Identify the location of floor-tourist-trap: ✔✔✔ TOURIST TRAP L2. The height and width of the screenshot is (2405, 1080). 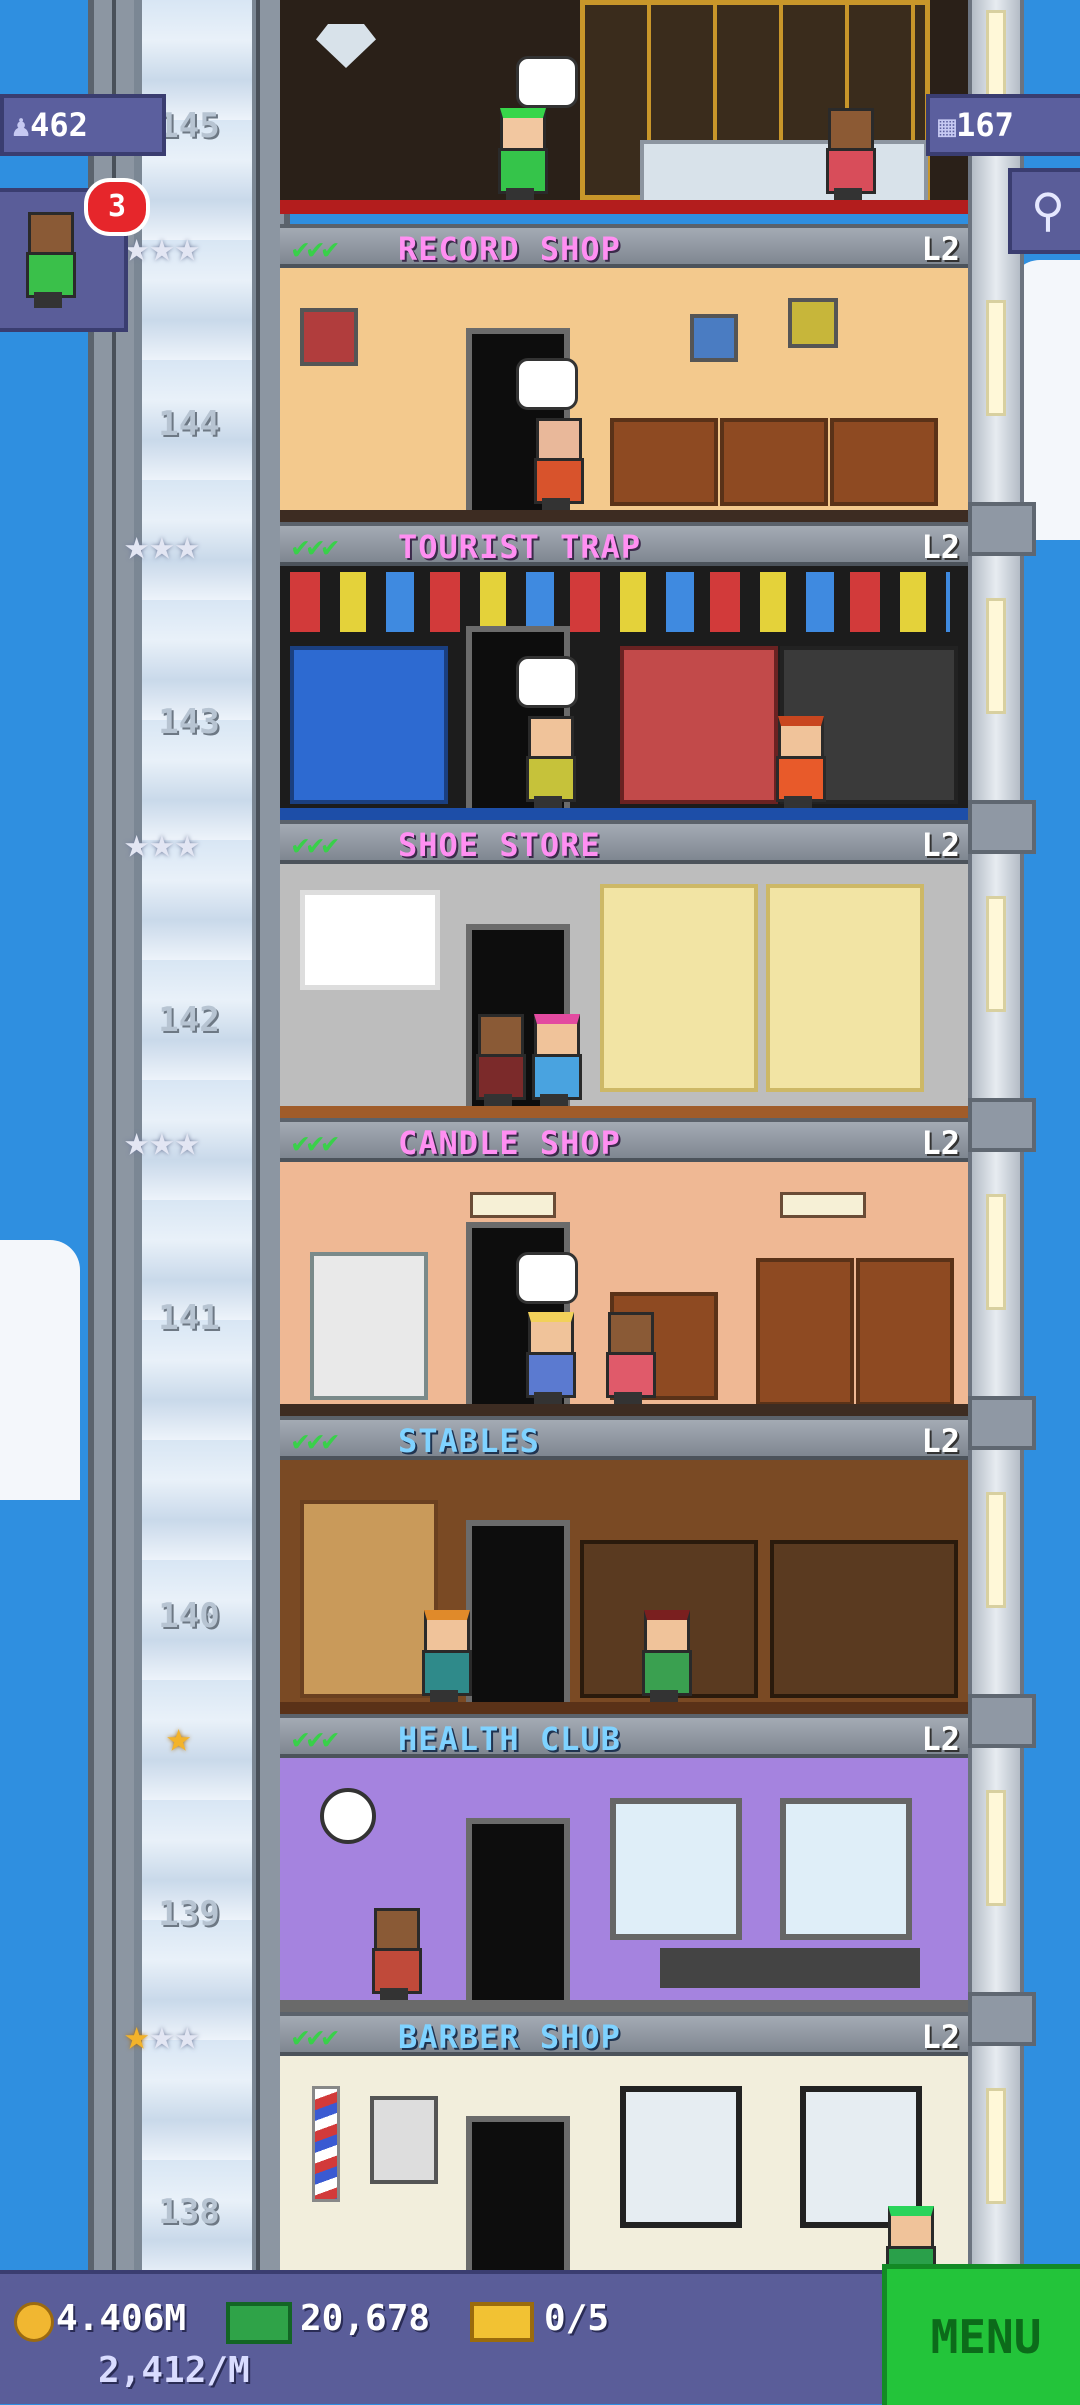
(624, 671).